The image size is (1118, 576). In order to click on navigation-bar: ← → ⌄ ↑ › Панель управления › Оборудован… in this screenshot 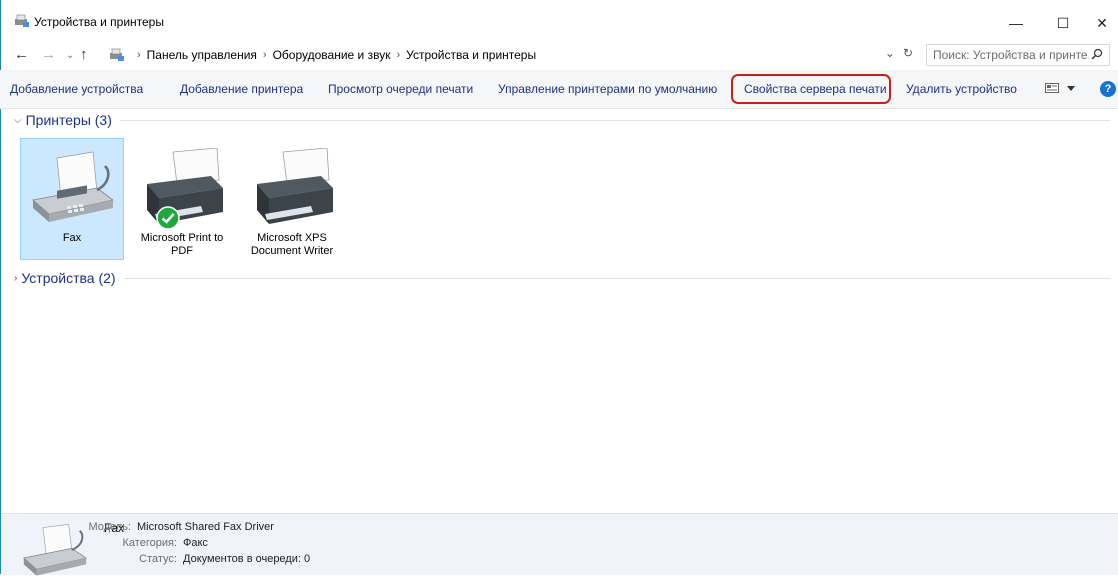, I will do `click(559, 55)`.